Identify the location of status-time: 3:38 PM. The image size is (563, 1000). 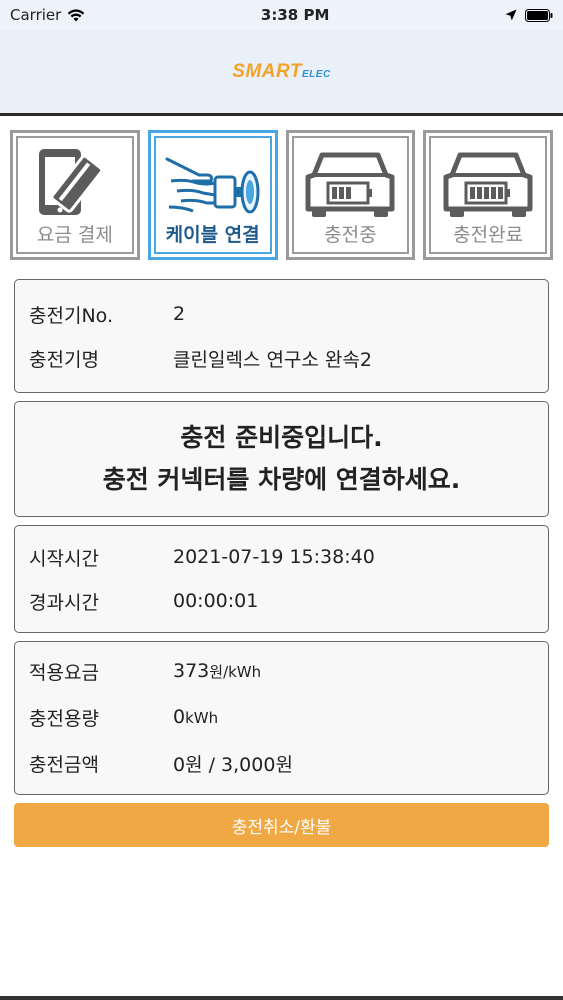
(295, 15).